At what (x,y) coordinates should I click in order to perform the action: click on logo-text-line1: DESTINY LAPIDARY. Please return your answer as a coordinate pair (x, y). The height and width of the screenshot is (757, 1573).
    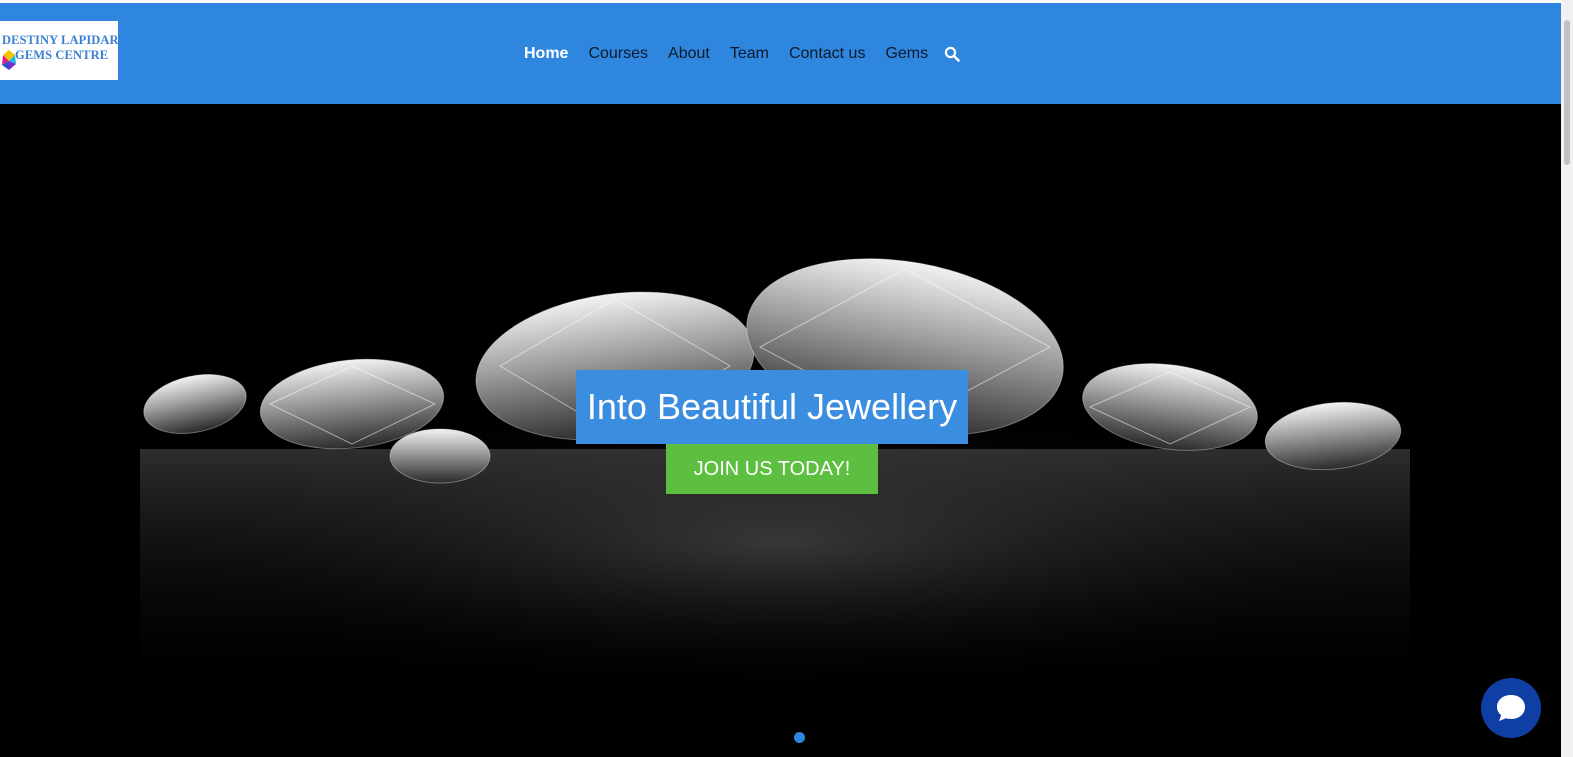
    Looking at the image, I should click on (60, 40).